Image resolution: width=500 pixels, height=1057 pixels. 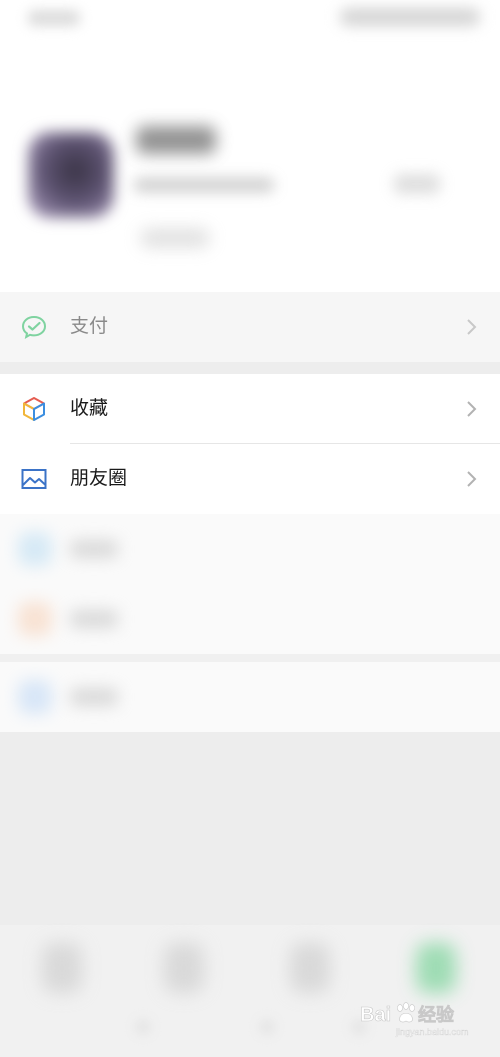 What do you see at coordinates (143, 1027) in the screenshot?
I see `nav-back-icon` at bounding box center [143, 1027].